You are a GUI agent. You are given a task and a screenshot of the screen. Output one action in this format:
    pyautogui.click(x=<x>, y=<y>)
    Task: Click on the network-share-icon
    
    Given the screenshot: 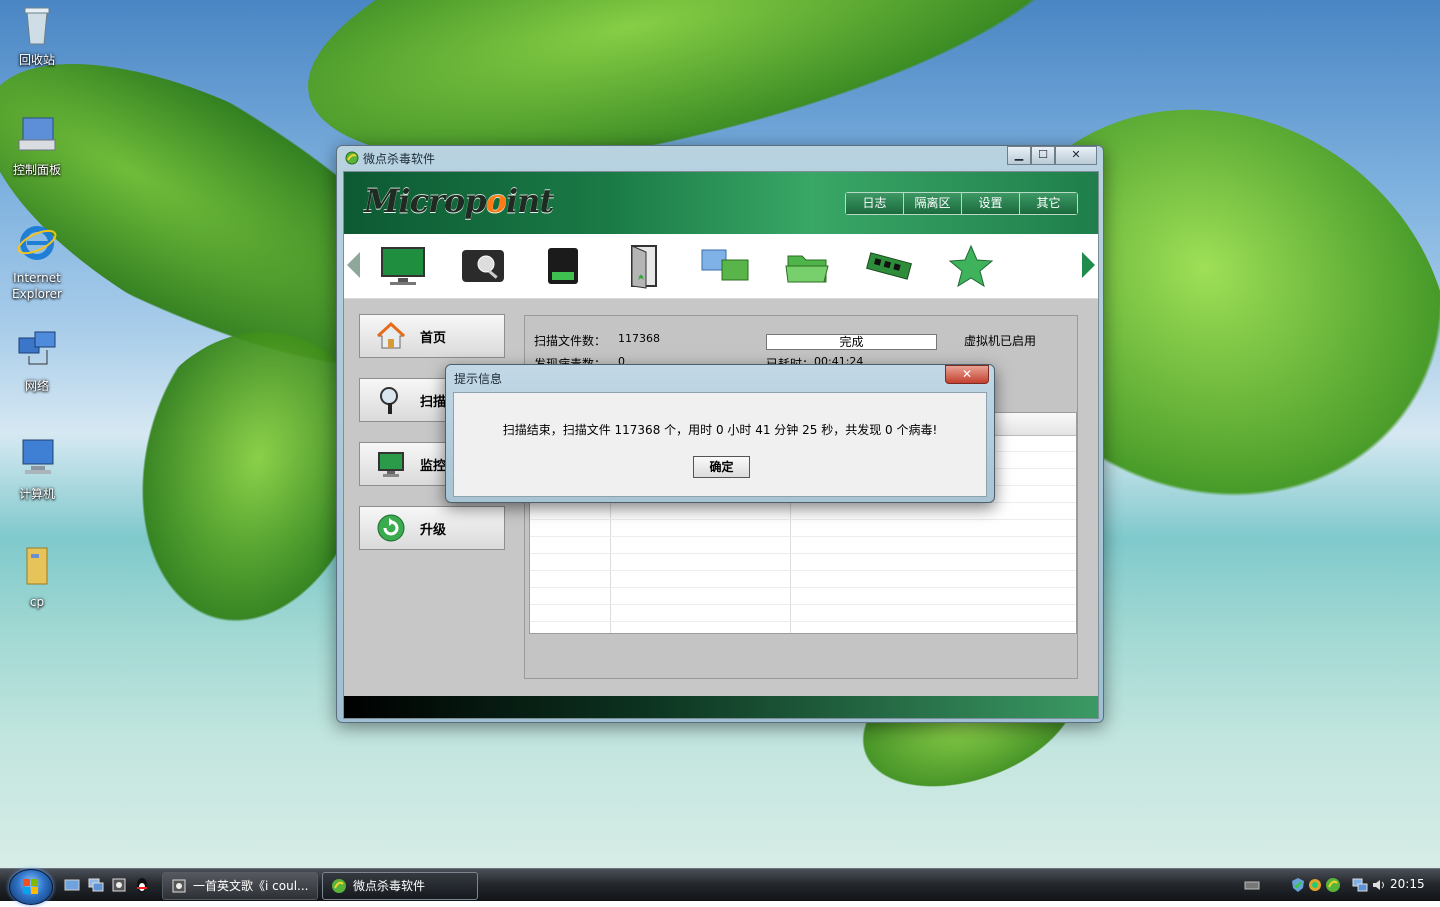 What is the action you would take?
    pyautogui.click(x=725, y=266)
    